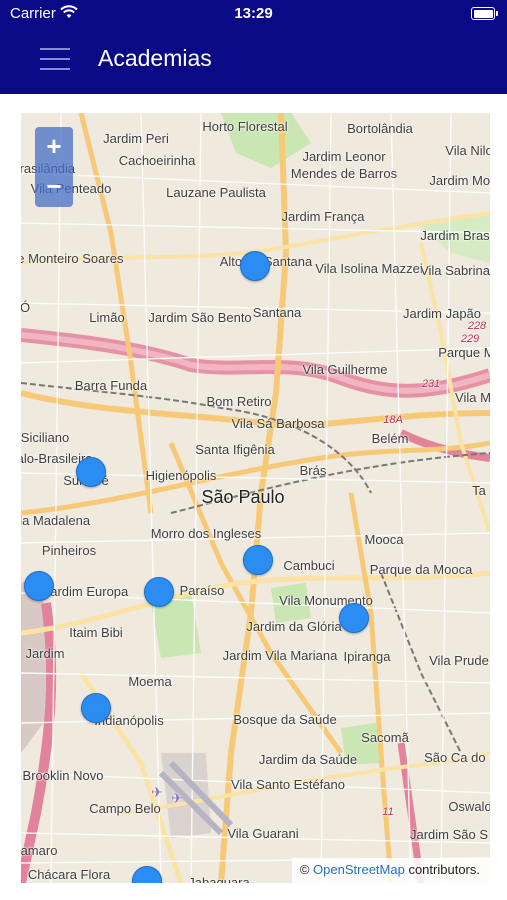 This screenshot has width=507, height=900. What do you see at coordinates (385, 737) in the screenshot?
I see `map-label: Sacomã` at bounding box center [385, 737].